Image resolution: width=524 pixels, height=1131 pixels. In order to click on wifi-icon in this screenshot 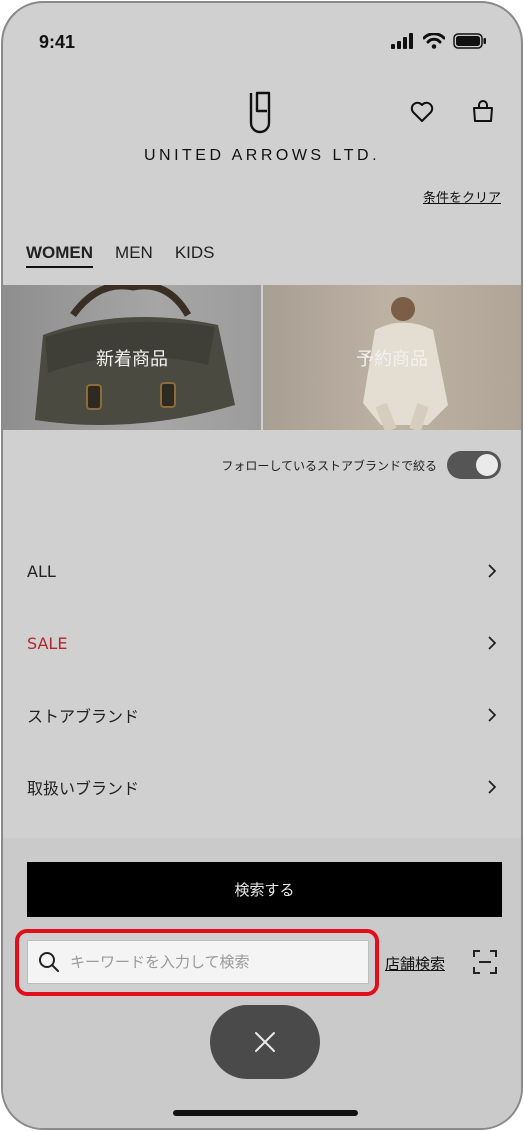, I will do `click(434, 41)`.